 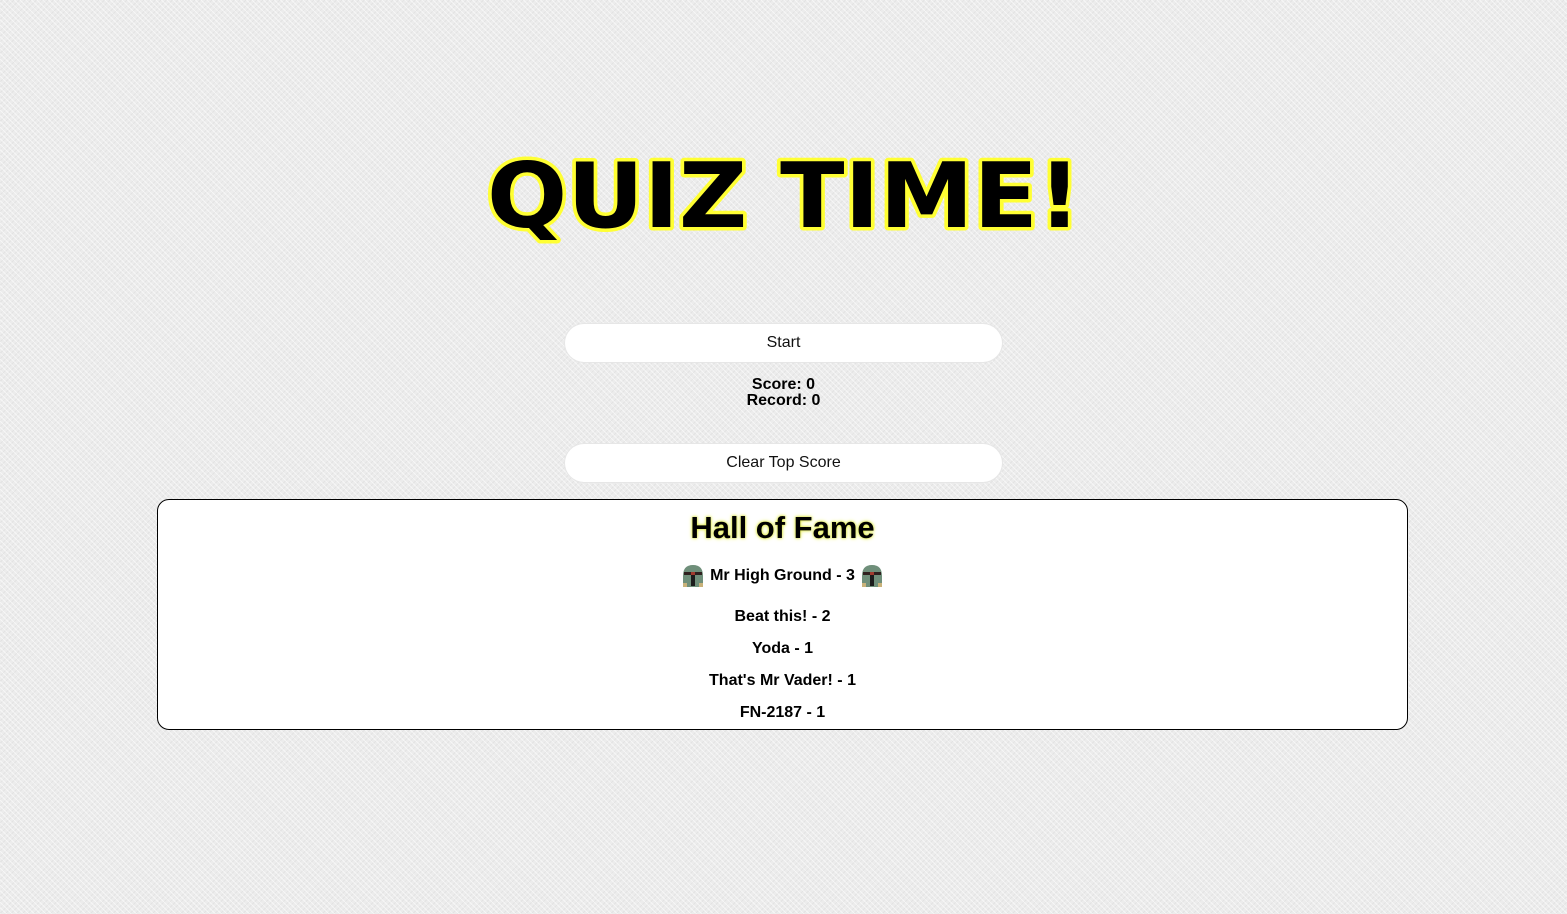 I want to click on quiz-title-logo: QUIZ TIME!, so click(x=783, y=198).